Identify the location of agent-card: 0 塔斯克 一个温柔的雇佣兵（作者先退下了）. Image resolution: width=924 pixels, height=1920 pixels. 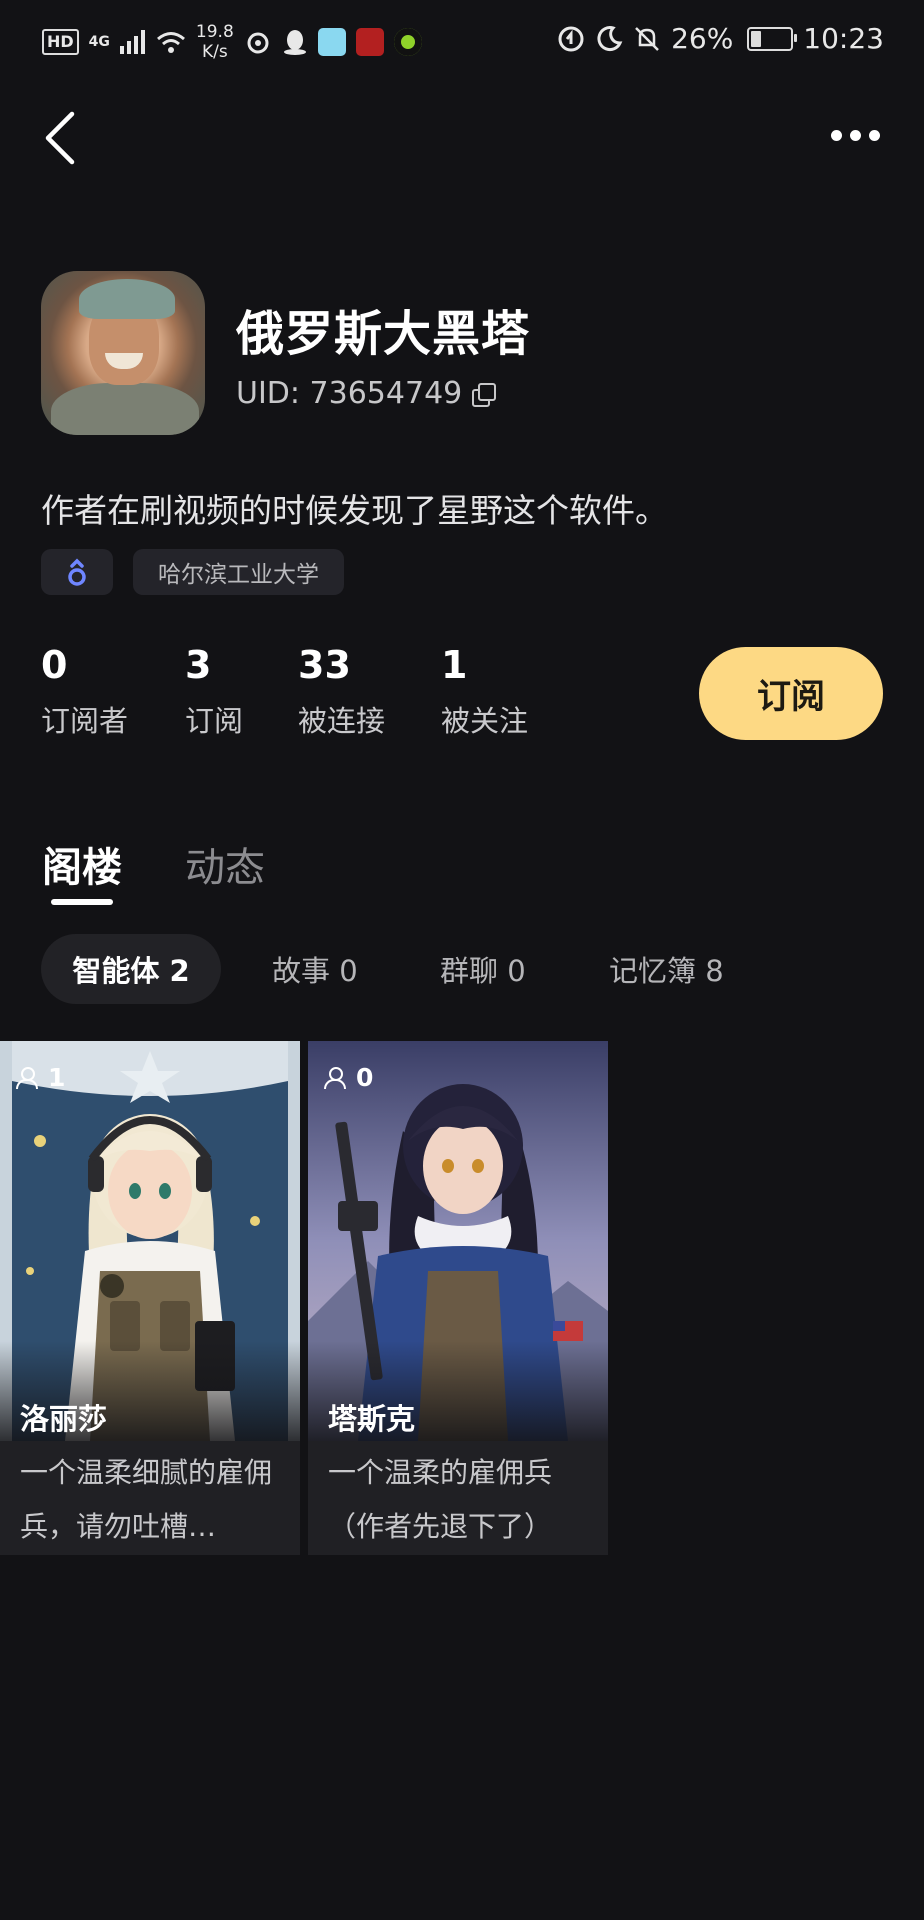
(458, 1298).